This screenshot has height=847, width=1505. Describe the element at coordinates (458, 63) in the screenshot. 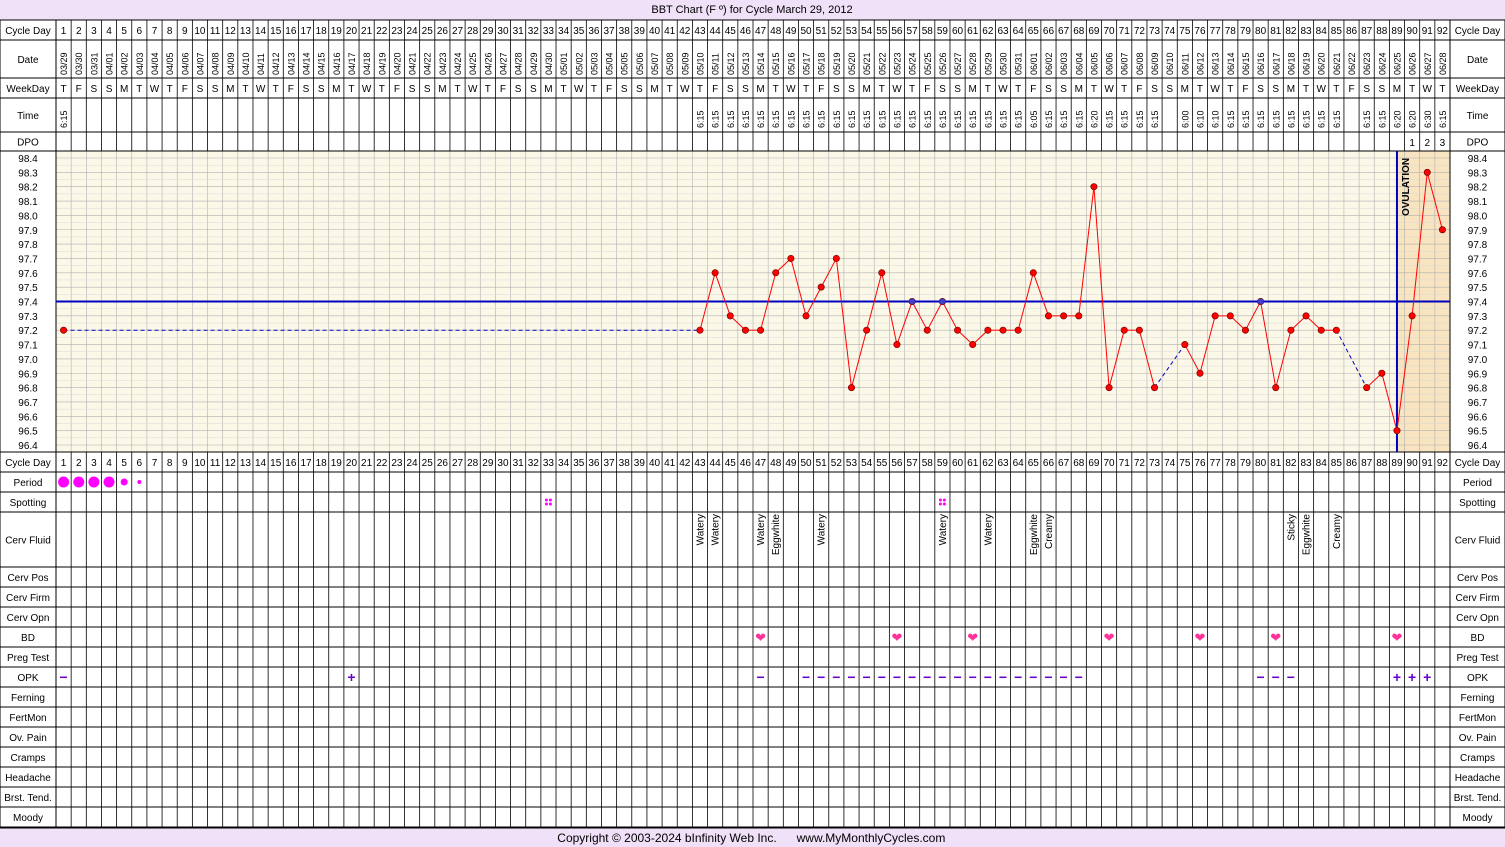

I see `date-label: 04/24` at that location.